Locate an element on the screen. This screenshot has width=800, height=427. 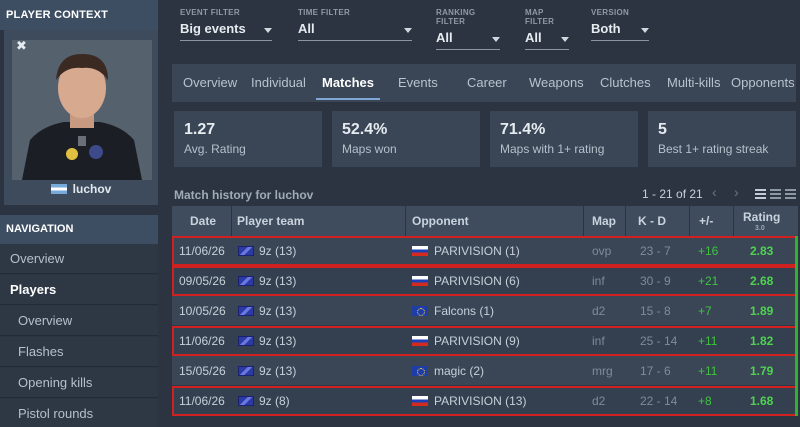
stat-card-rating-streak: 5 Best 1+ rating streak is located at coordinates (722, 139).